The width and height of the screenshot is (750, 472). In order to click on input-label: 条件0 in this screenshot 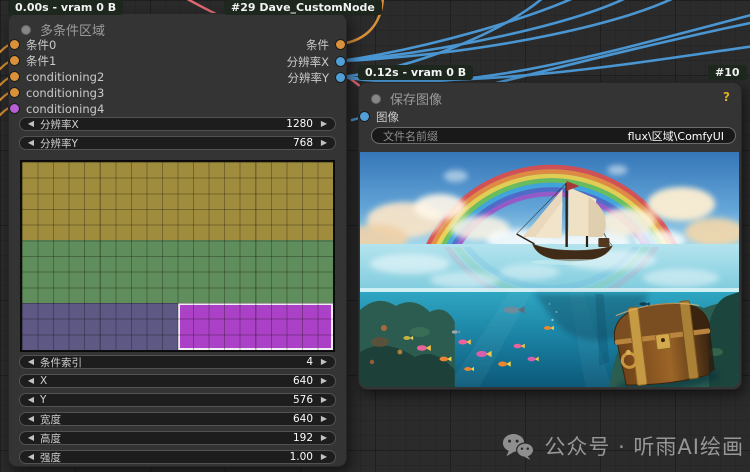, I will do `click(41, 44)`.